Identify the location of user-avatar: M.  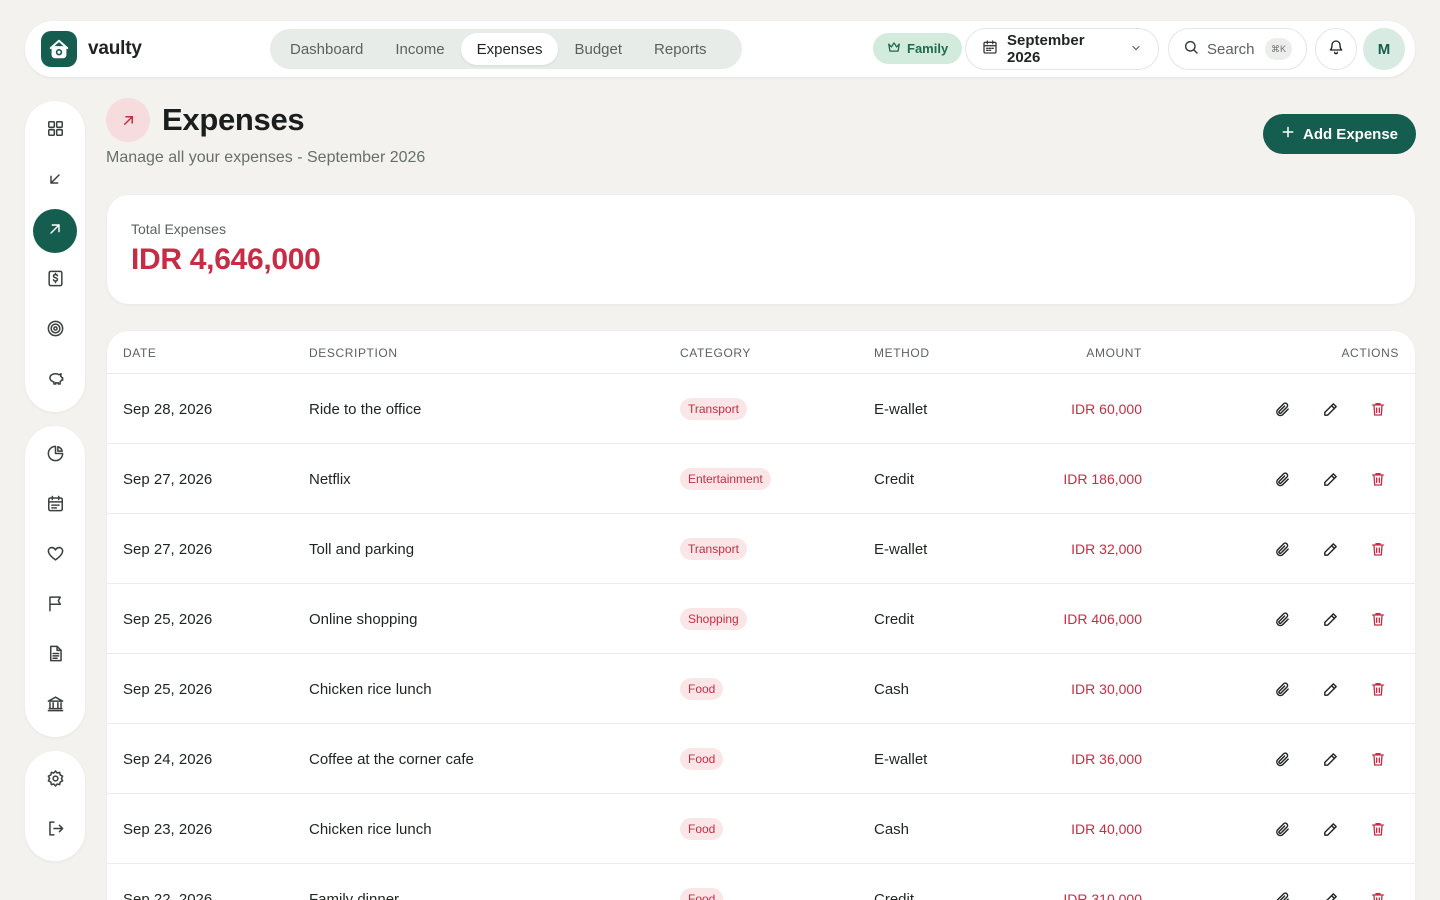
(1384, 49).